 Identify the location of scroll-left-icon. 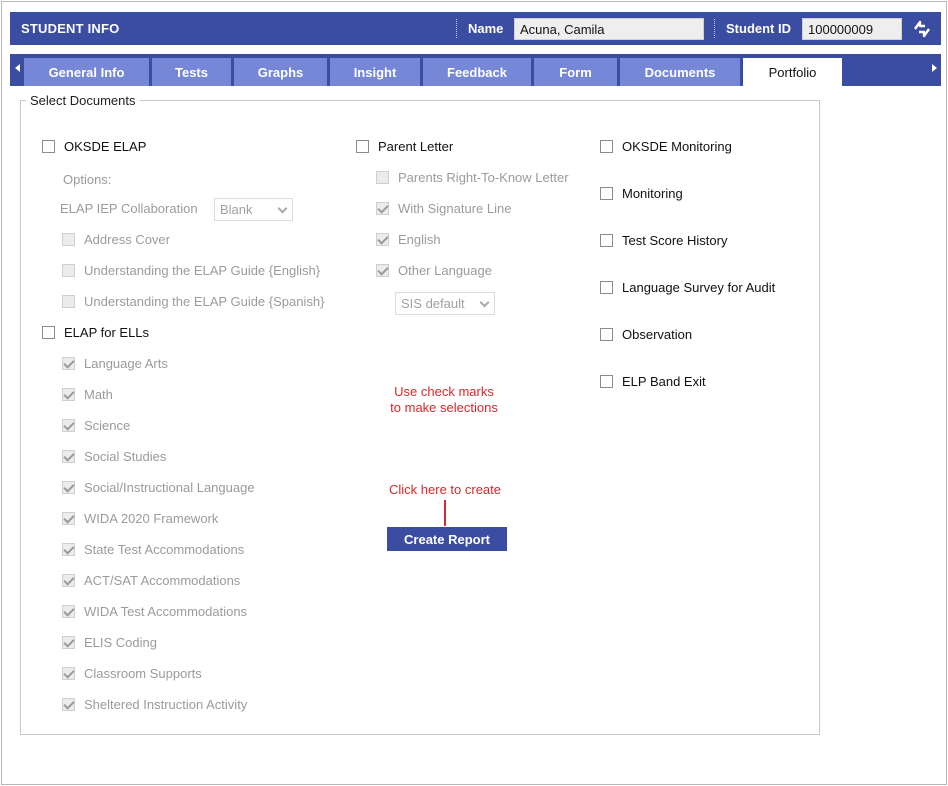
(17, 68).